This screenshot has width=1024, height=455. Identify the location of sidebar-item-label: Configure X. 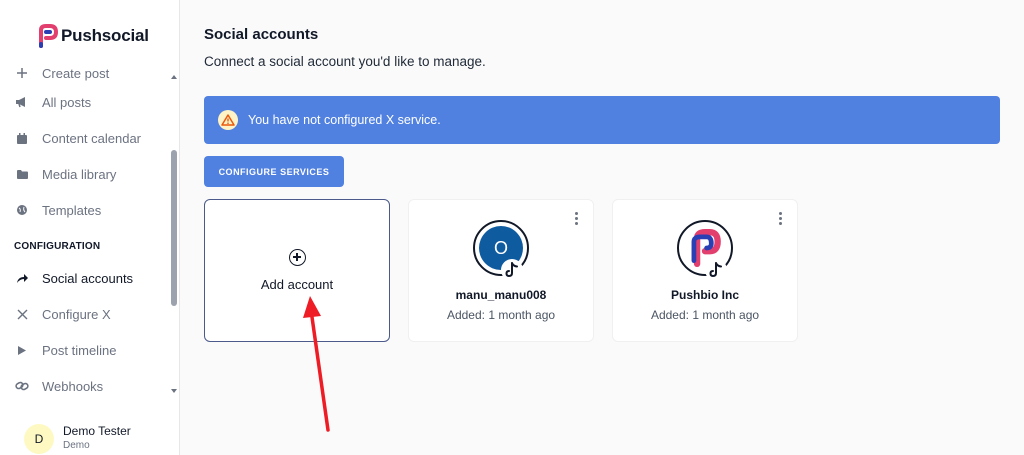
(76, 314).